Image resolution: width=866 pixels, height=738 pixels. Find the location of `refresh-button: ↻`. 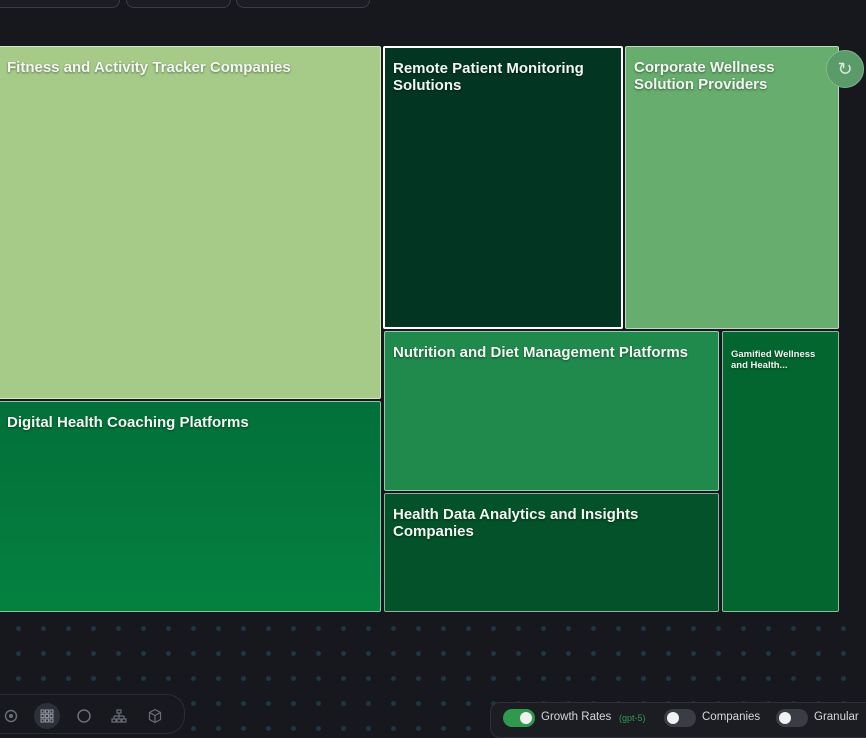

refresh-button: ↻ is located at coordinates (845, 69).